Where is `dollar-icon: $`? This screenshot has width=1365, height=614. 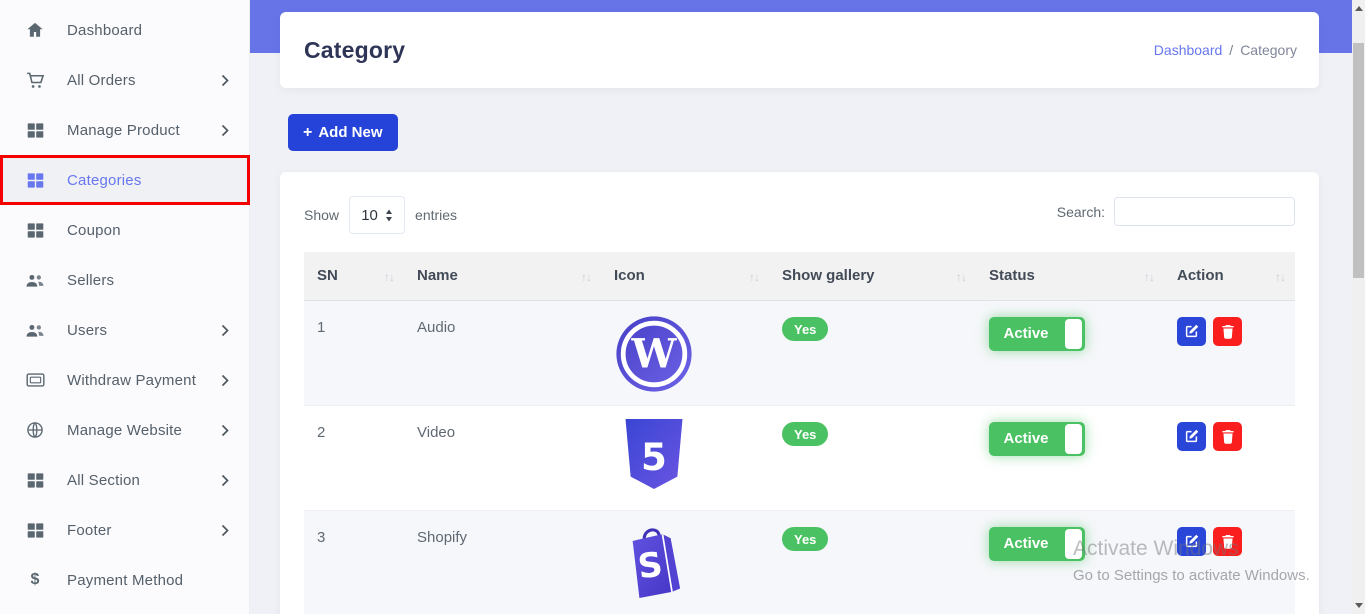
dollar-icon: $ is located at coordinates (35, 579).